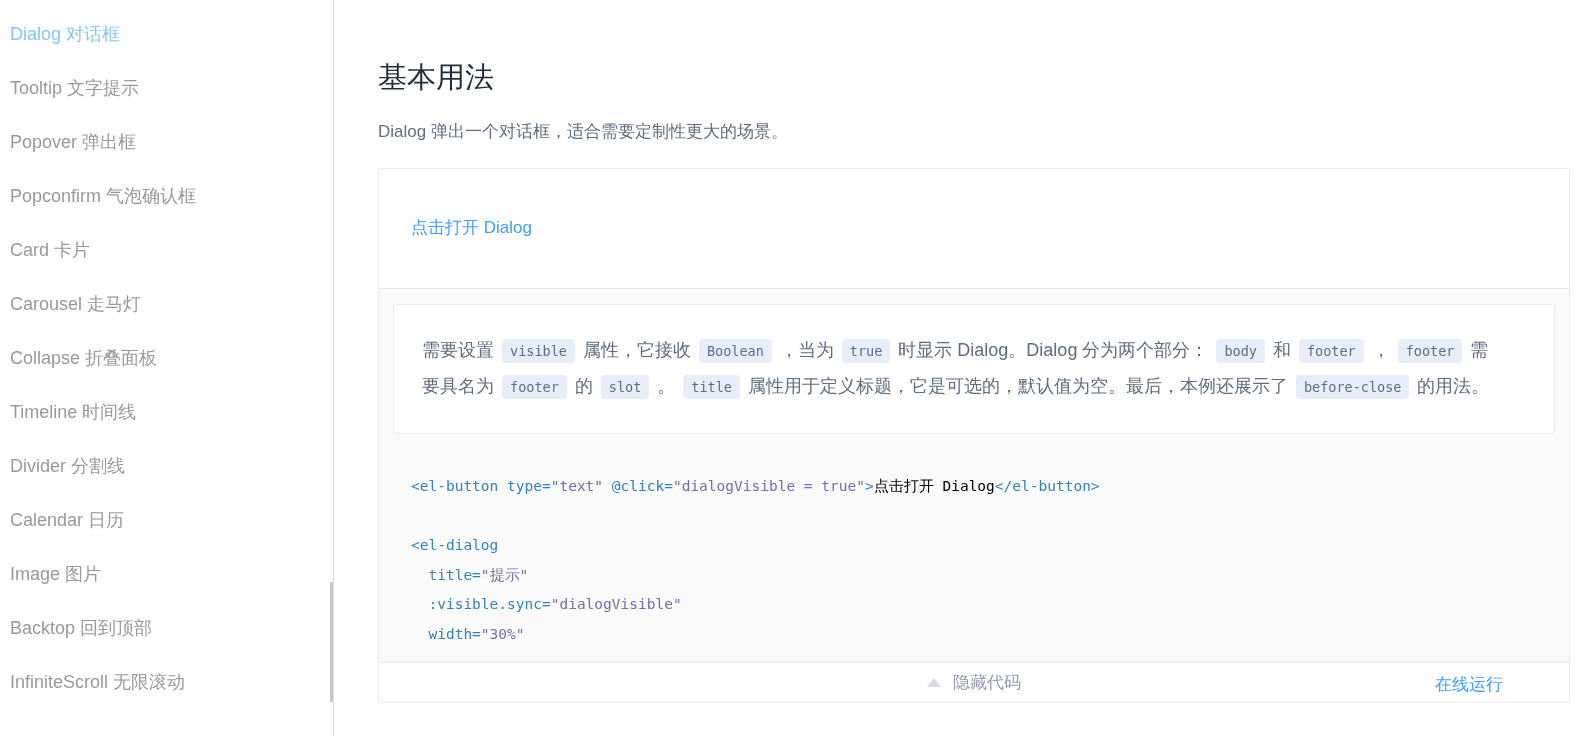 Image resolution: width=1594 pixels, height=736 pixels. What do you see at coordinates (166, 695) in the screenshot?
I see `sidebar-item: InfiniteScroll 无限滚动` at bounding box center [166, 695].